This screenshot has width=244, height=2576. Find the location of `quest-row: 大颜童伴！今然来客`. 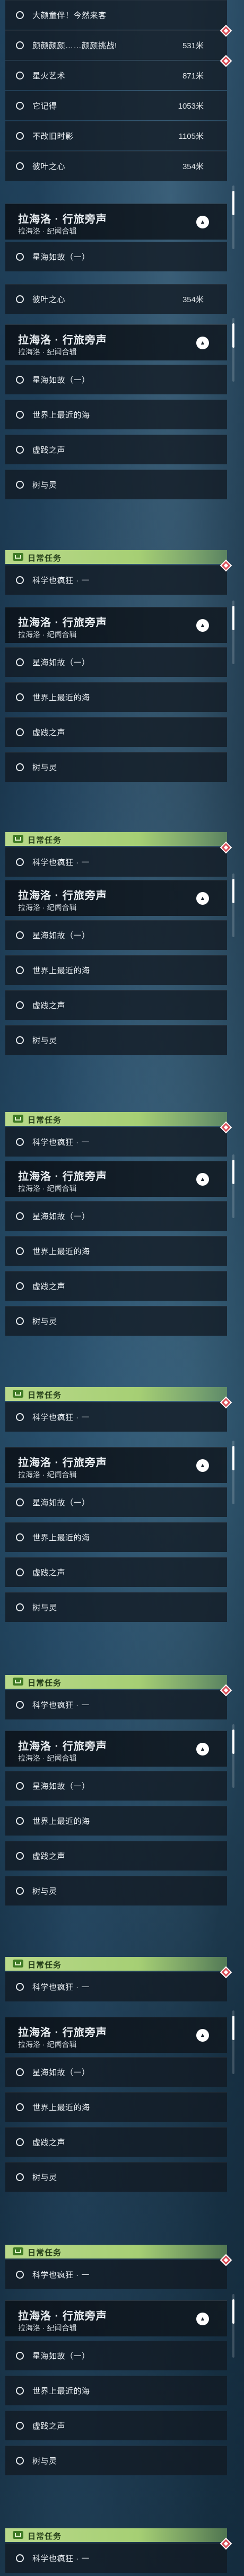

quest-row: 大颜童伴！今然来客 is located at coordinates (116, 15).